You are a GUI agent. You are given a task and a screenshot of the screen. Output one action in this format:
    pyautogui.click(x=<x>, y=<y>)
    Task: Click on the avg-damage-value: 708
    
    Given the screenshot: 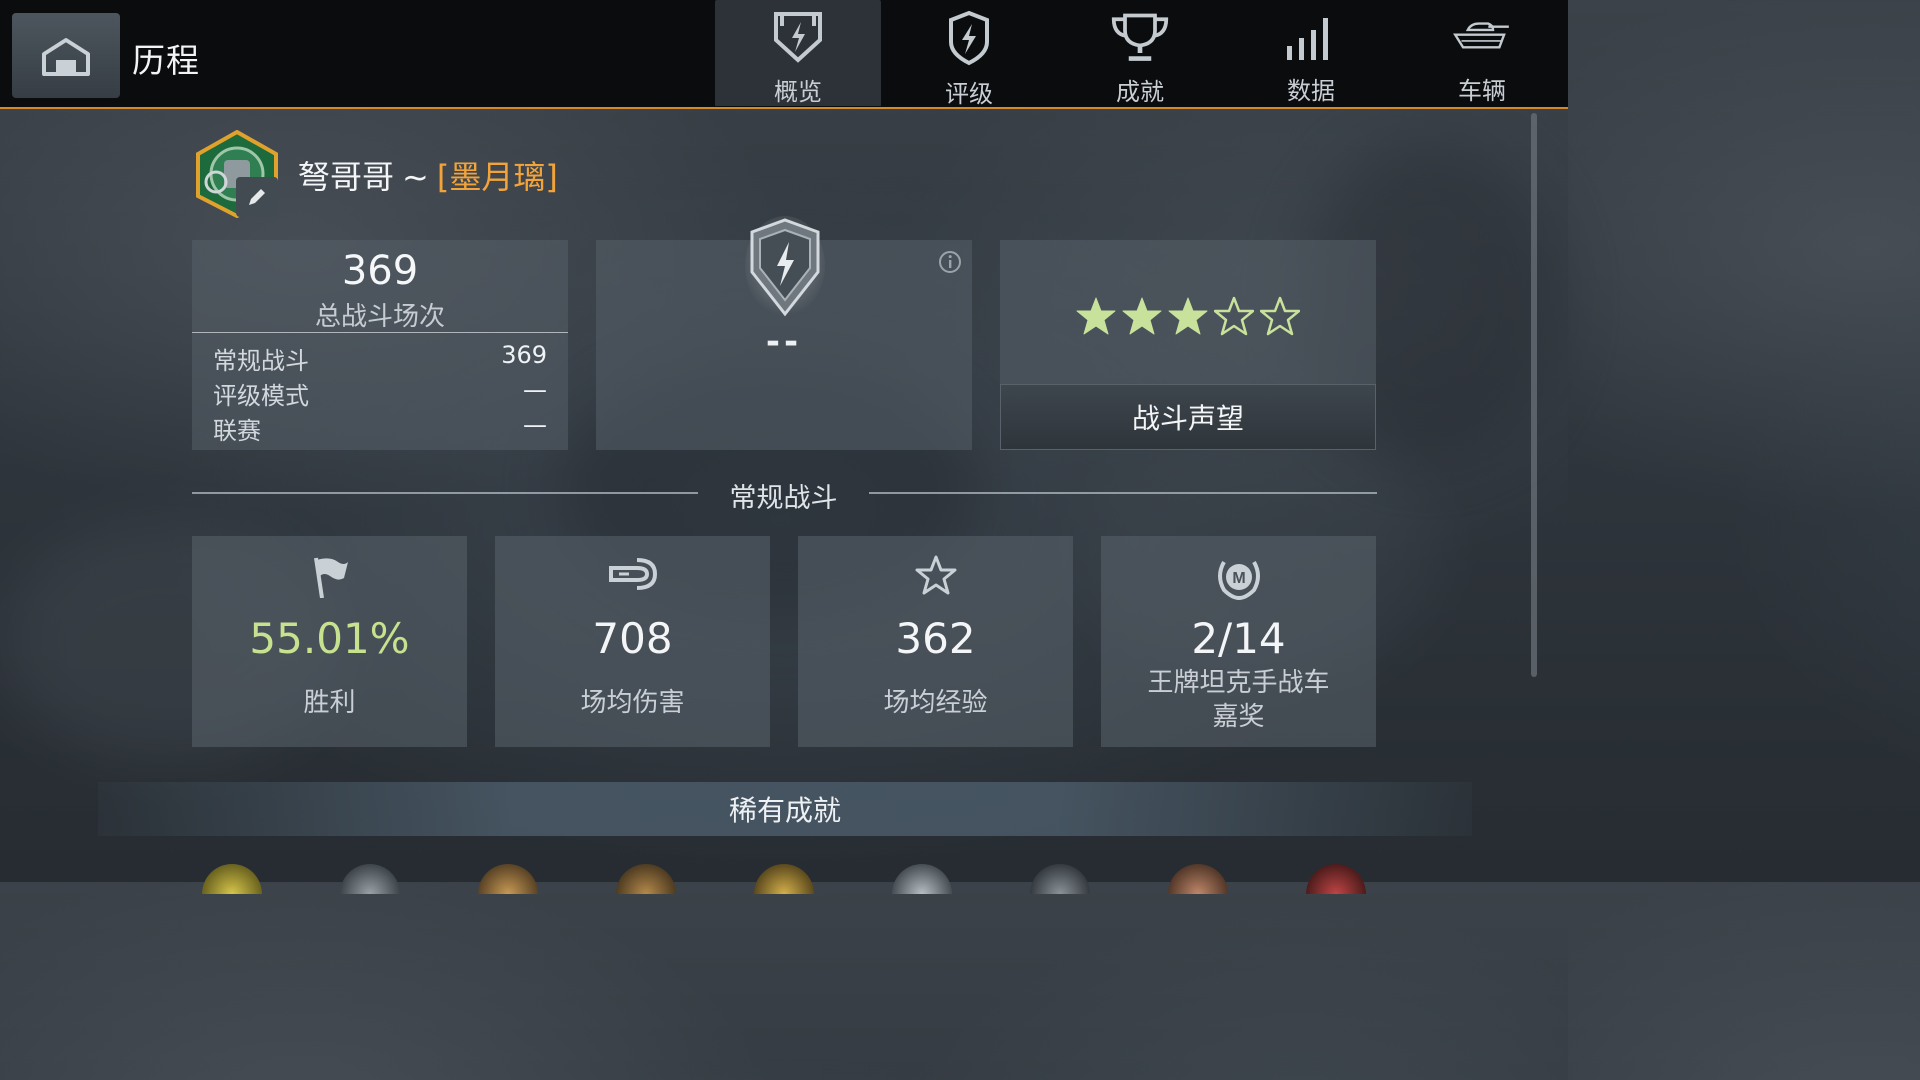 What is the action you would take?
    pyautogui.click(x=632, y=638)
    